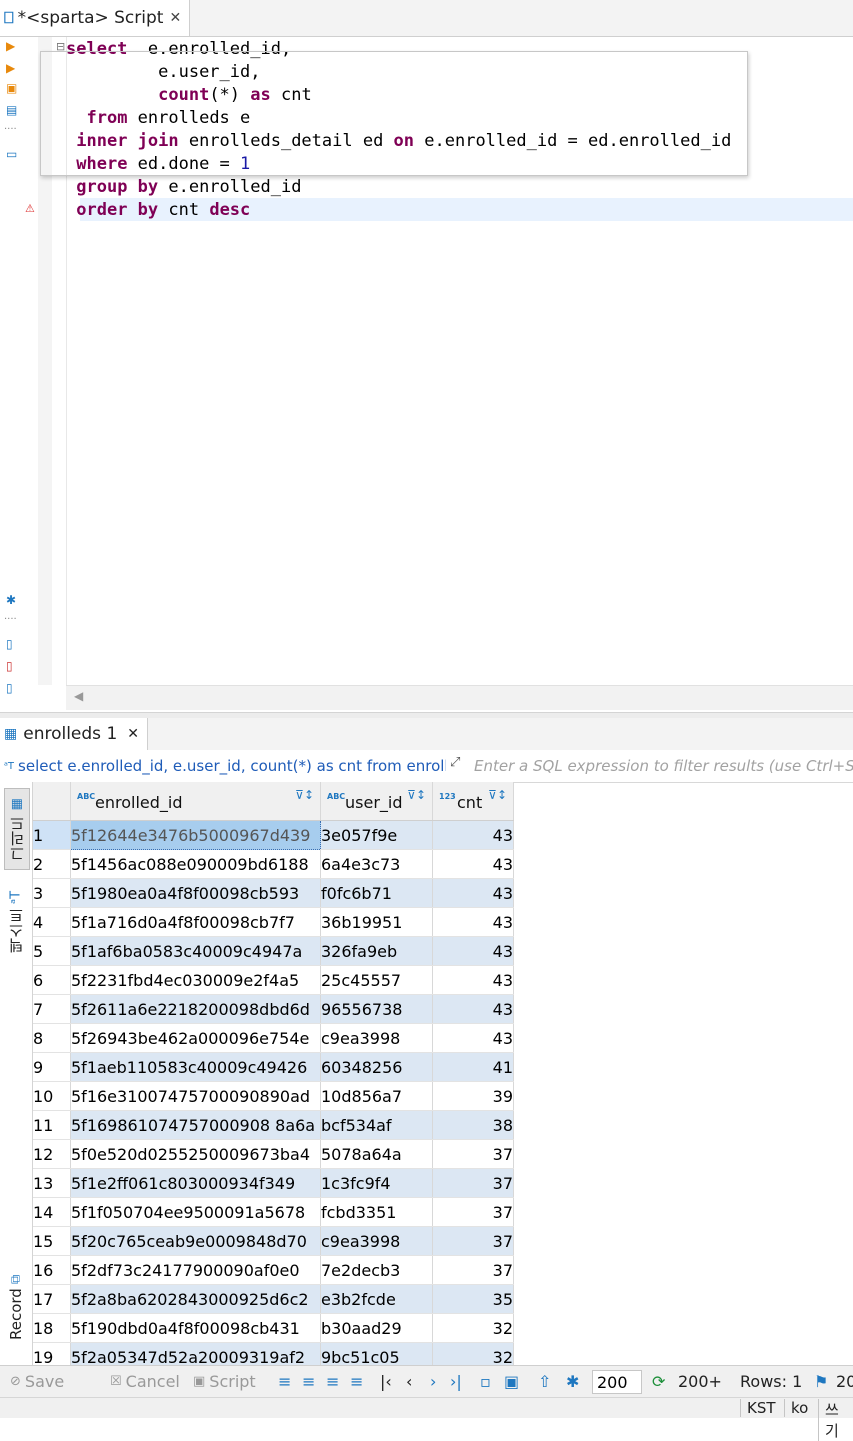 The image size is (853, 1441). Describe the element at coordinates (376, 801) in the screenshot. I see `column-header-user-id: ABC user_id ⊽↕` at that location.